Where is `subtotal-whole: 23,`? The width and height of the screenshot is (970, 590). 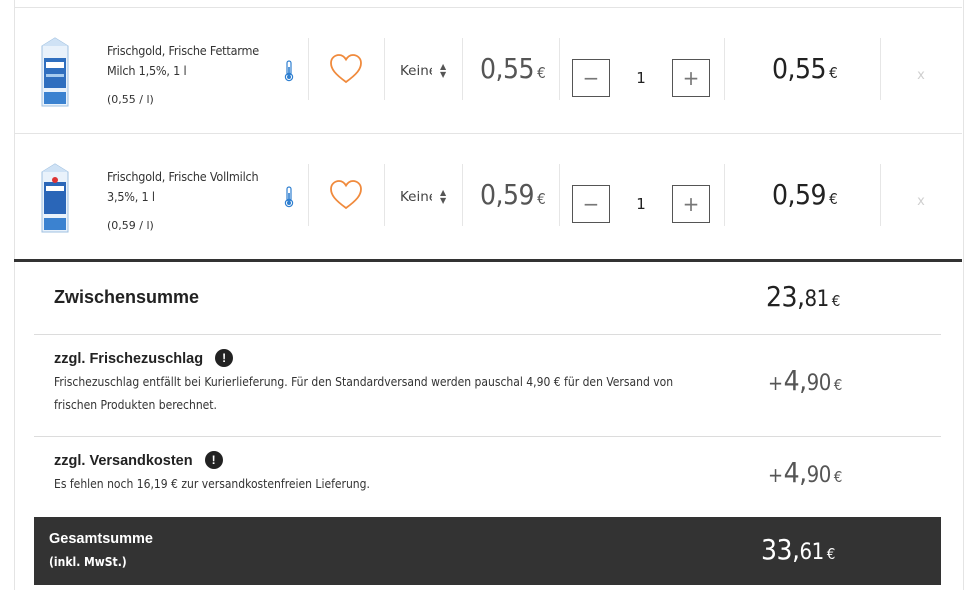
subtotal-whole: 23, is located at coordinates (785, 296).